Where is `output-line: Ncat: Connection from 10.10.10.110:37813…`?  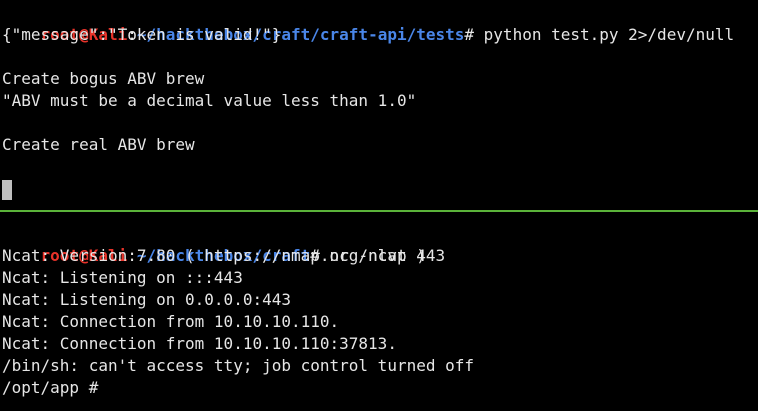 output-line: Ncat: Connection from 10.10.10.110:37813… is located at coordinates (199, 343).